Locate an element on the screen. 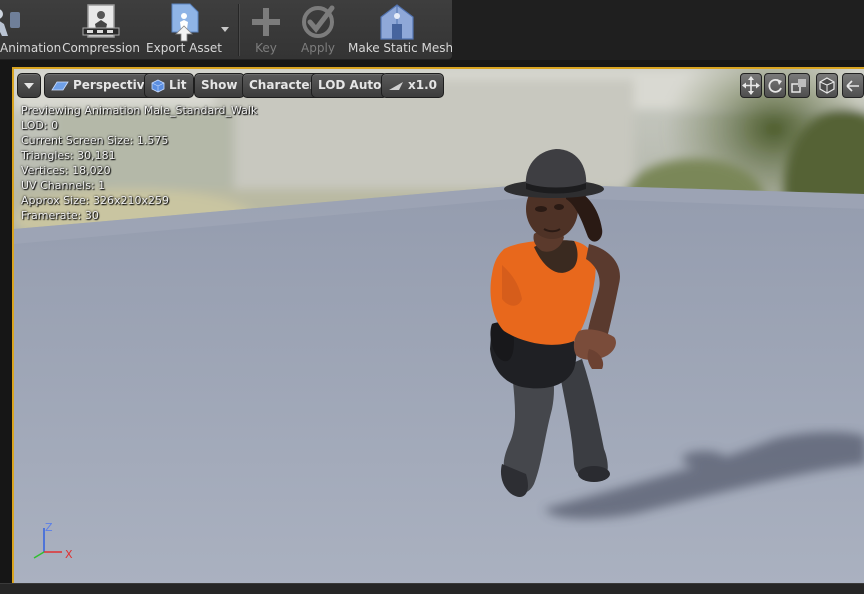  animation-button: Animation is located at coordinates (31, 30).